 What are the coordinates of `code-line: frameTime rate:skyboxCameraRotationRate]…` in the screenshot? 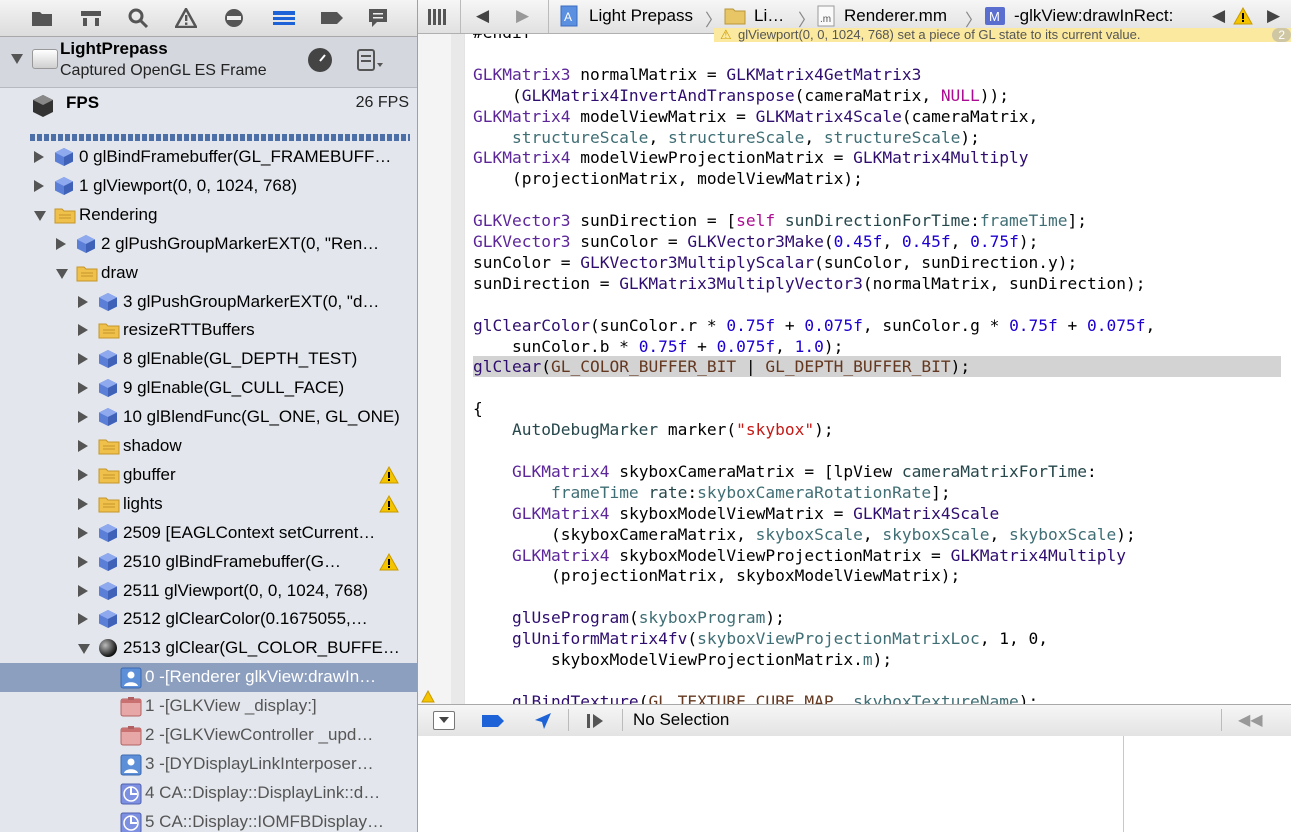 It's located at (712, 492).